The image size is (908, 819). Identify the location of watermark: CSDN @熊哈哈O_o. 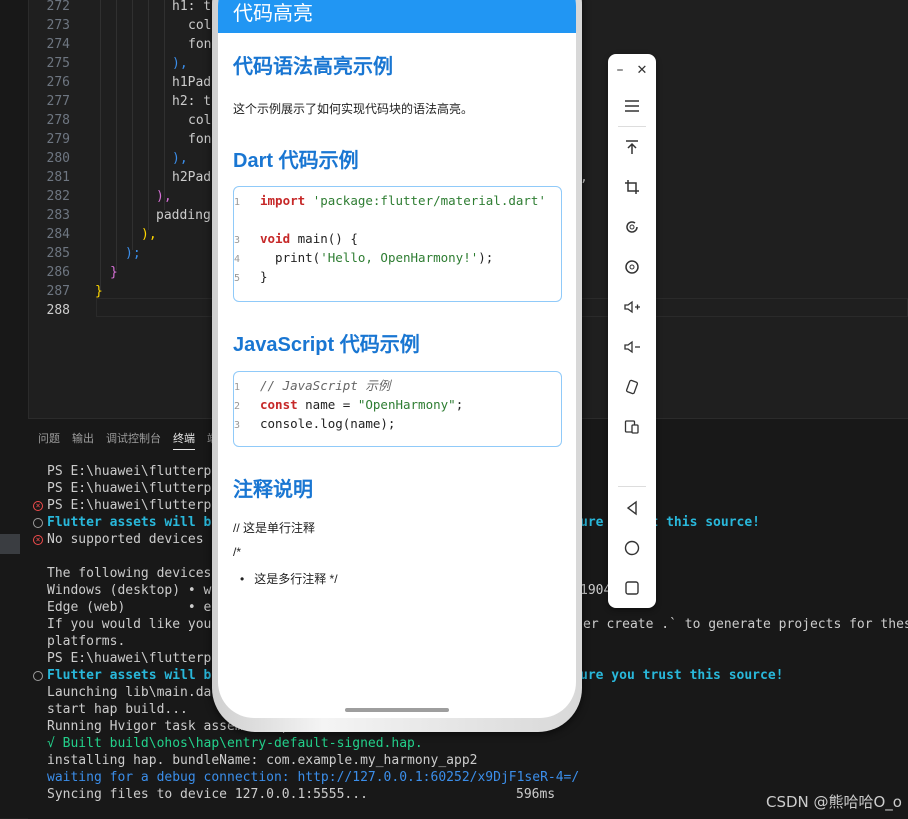
(833, 802).